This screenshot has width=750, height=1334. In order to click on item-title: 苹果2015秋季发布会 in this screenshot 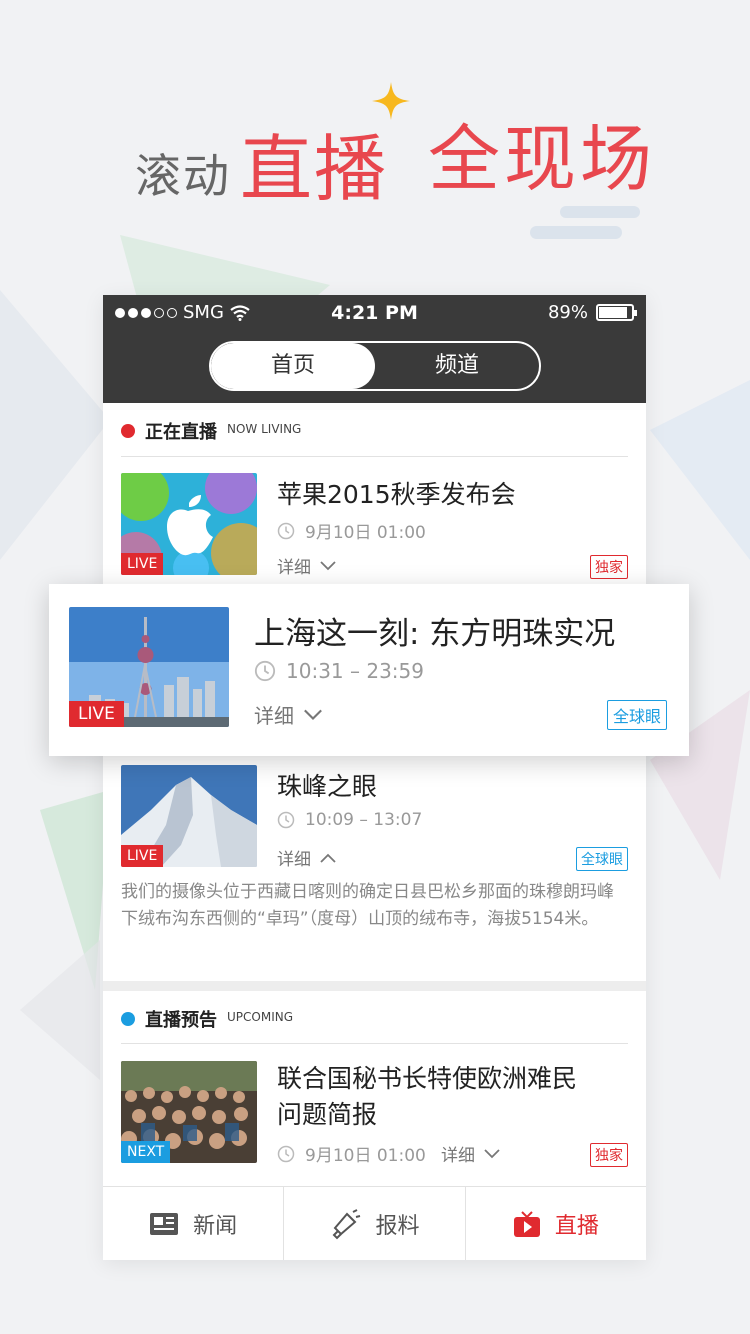, I will do `click(396, 494)`.